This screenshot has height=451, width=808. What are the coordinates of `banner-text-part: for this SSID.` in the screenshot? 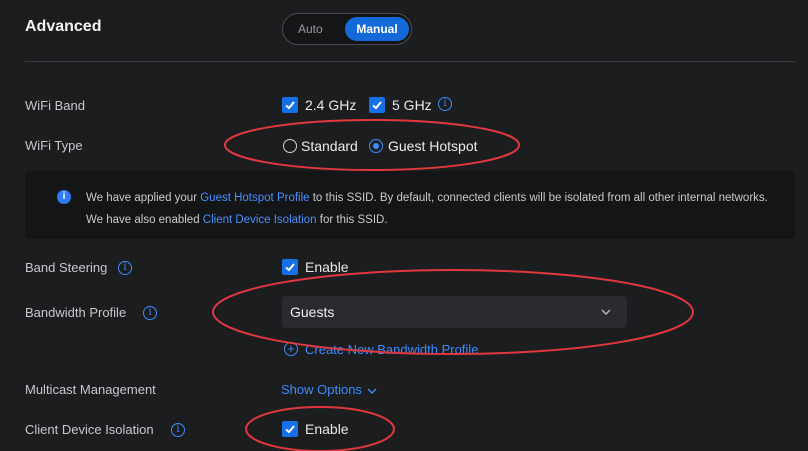 It's located at (352, 220).